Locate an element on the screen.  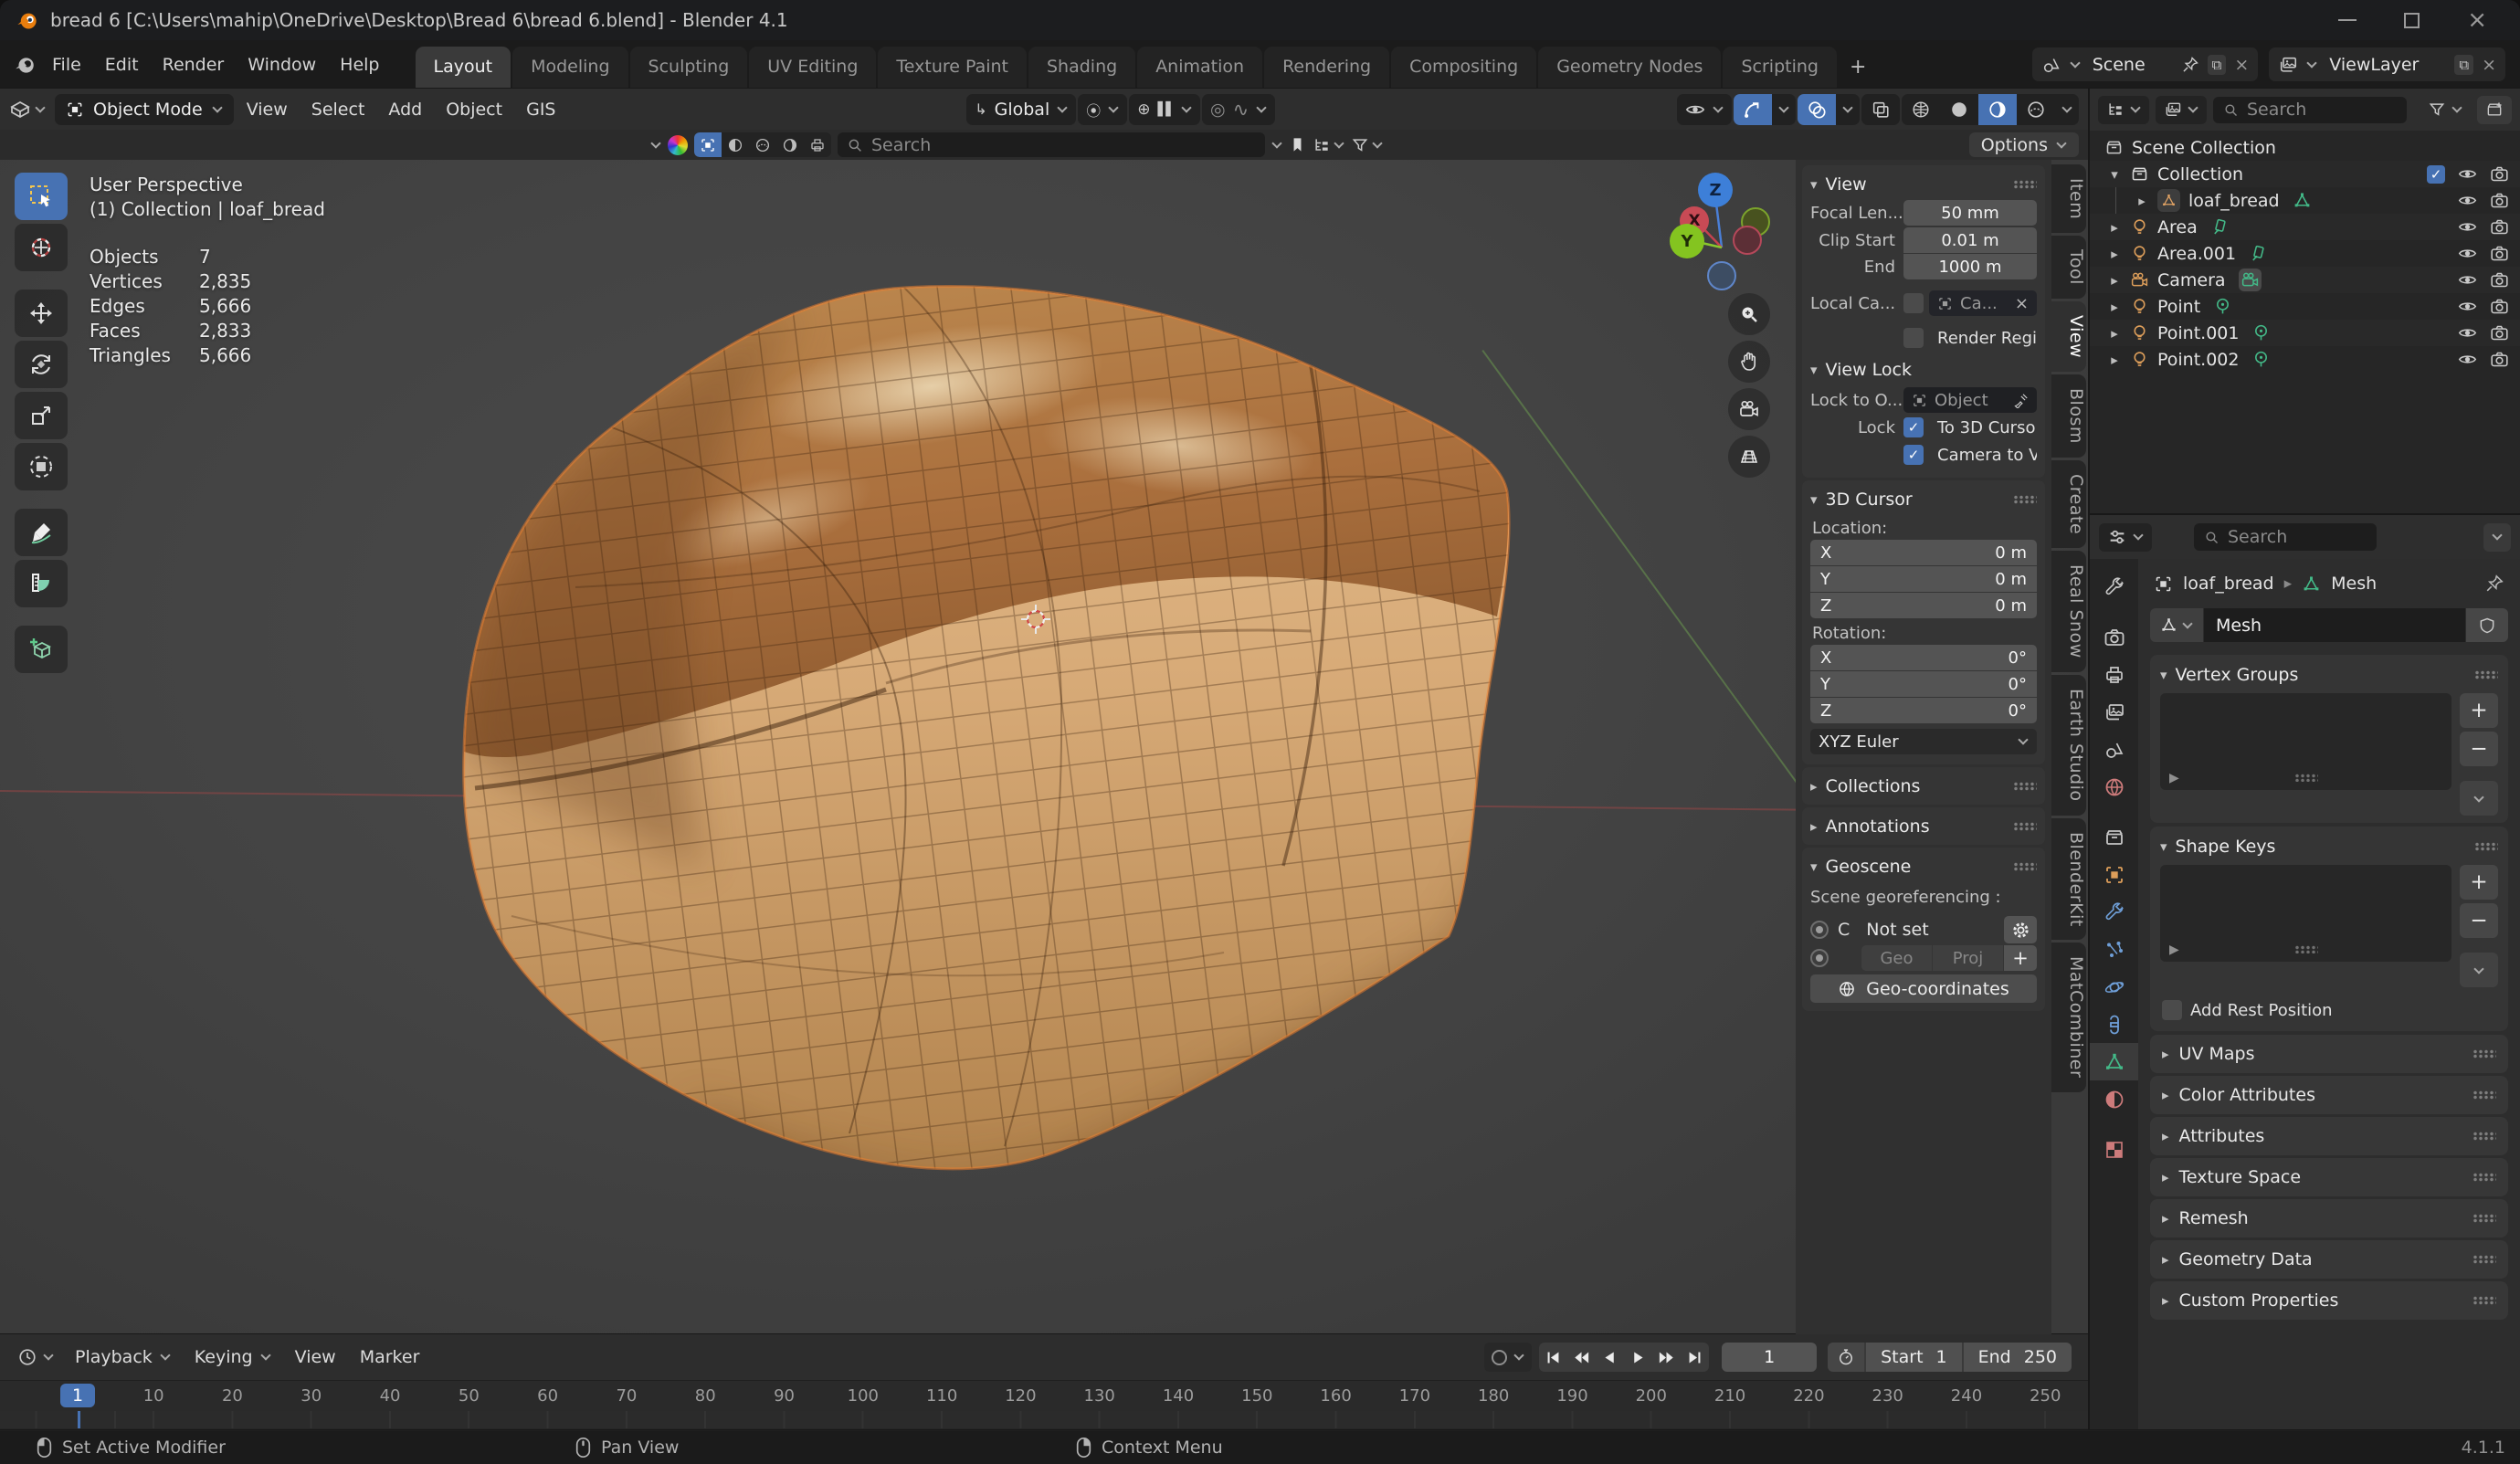
crs-radio is located at coordinates (1820, 930).